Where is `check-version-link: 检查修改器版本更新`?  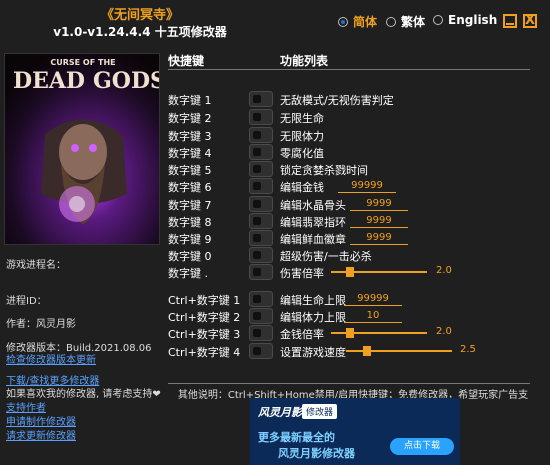 check-version-link: 检查修改器版本更新 is located at coordinates (51, 358).